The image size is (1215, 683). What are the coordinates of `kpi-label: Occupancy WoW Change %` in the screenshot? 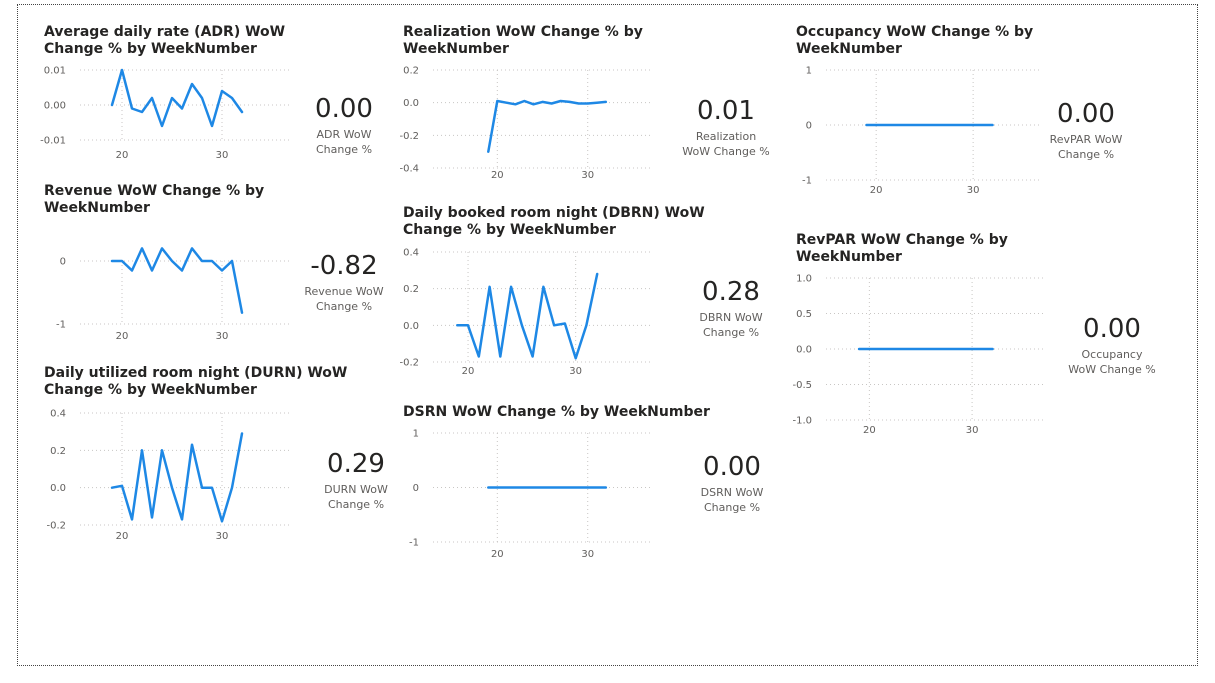 It's located at (1112, 362).